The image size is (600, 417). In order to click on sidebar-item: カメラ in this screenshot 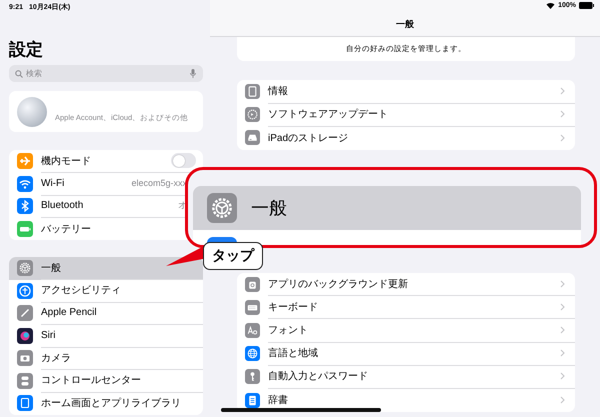, I will do `click(106, 358)`.